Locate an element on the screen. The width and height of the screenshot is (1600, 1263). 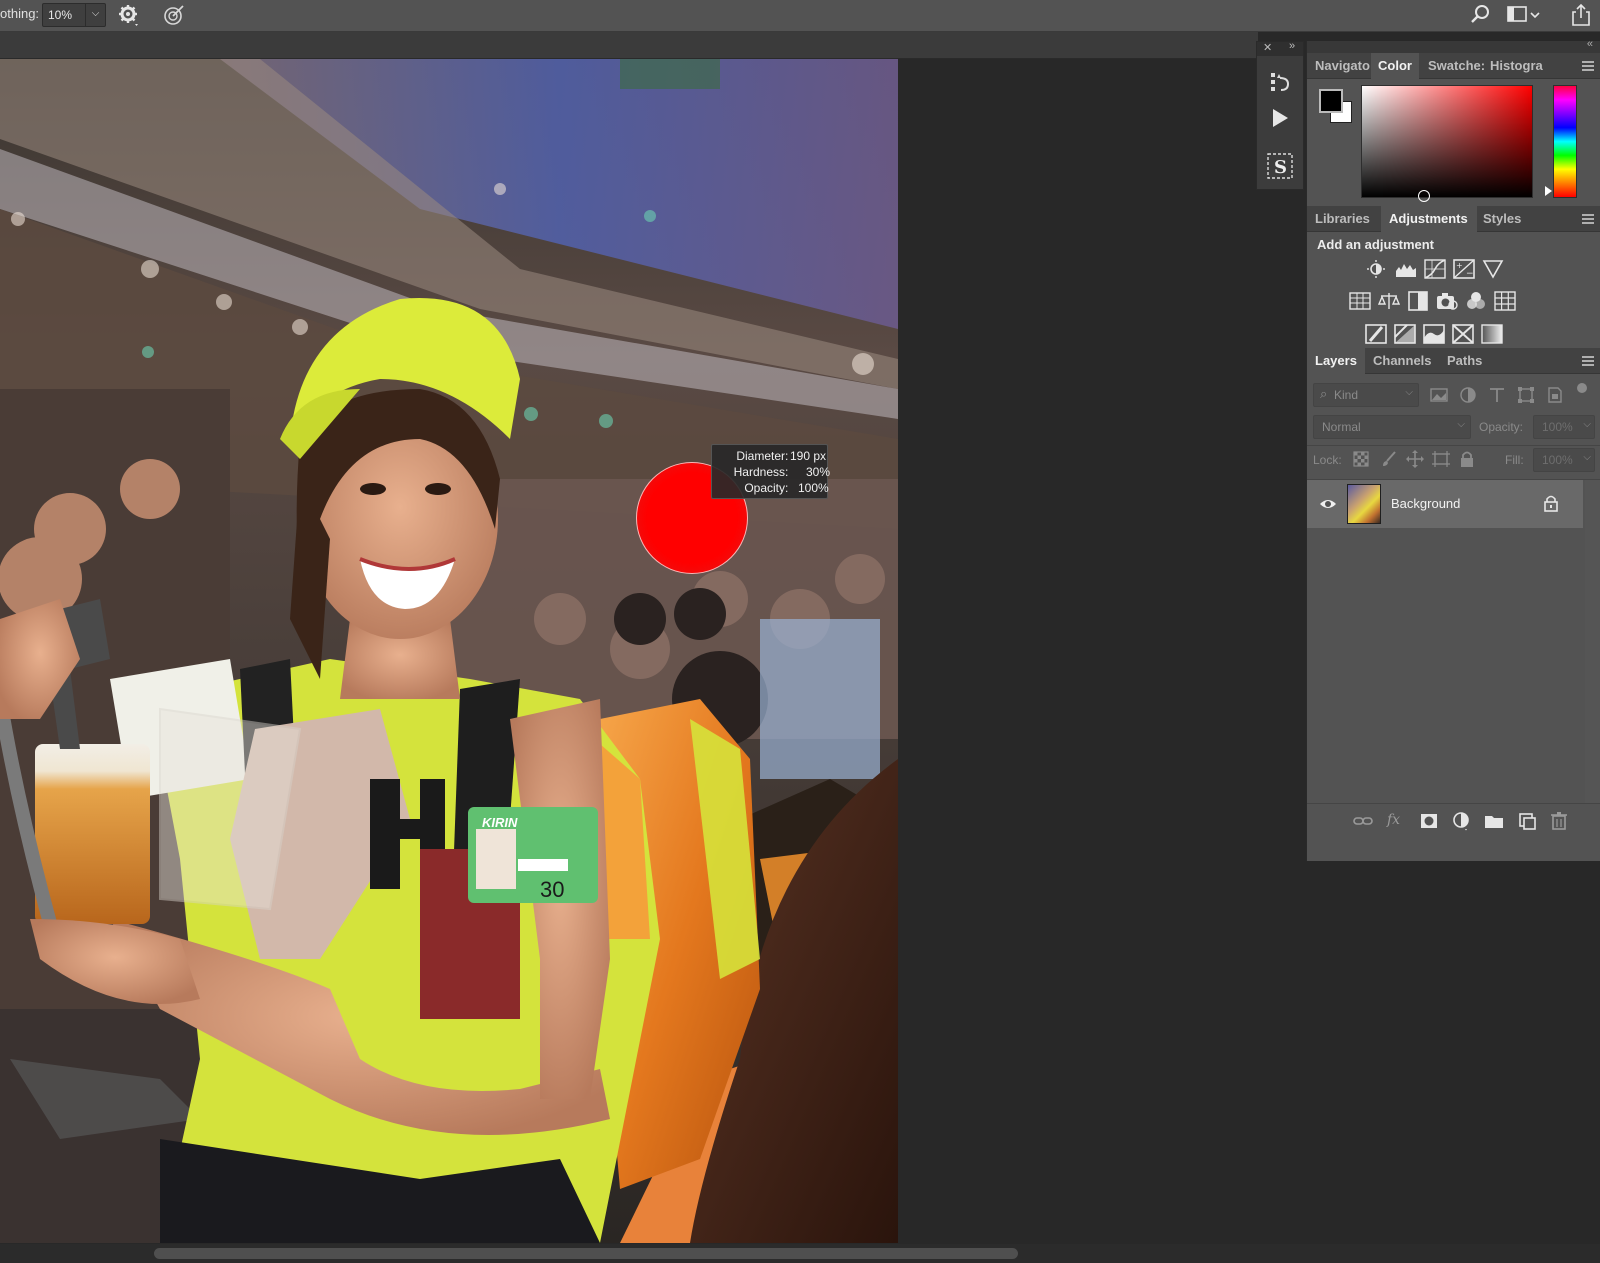
color-field is located at coordinates (1447, 143).